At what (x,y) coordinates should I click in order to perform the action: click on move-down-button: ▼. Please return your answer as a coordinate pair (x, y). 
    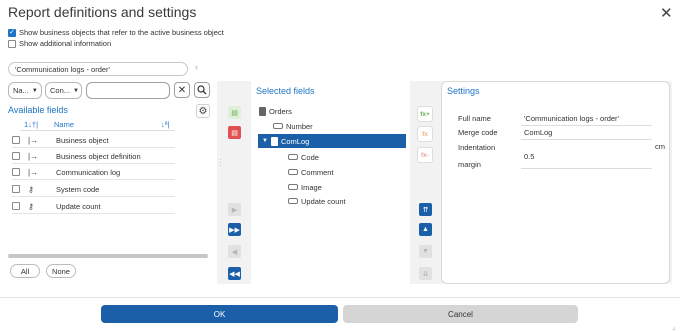
    Looking at the image, I should click on (425, 251).